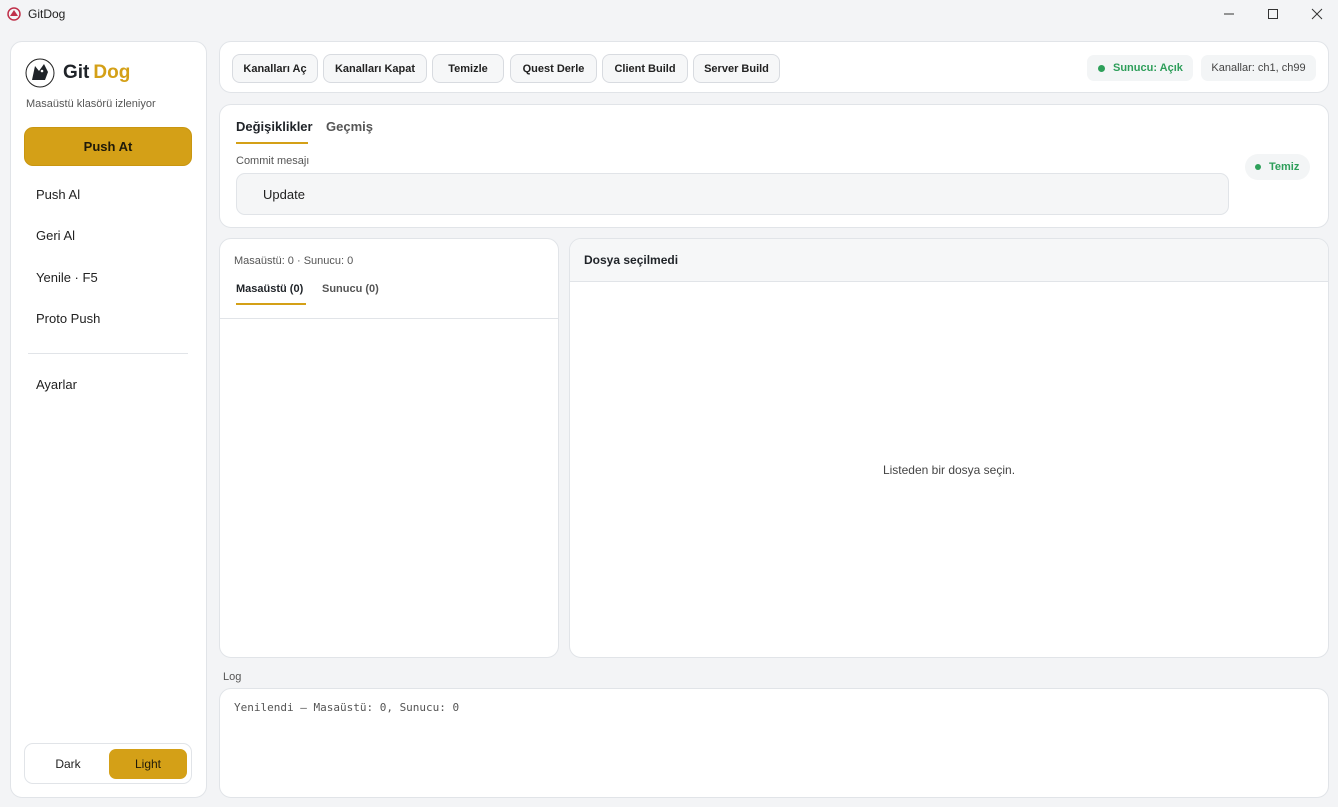 The width and height of the screenshot is (1338, 807). What do you see at coordinates (67, 277) in the screenshot?
I see `sidebar-item-yenile: Yenile · F5` at bounding box center [67, 277].